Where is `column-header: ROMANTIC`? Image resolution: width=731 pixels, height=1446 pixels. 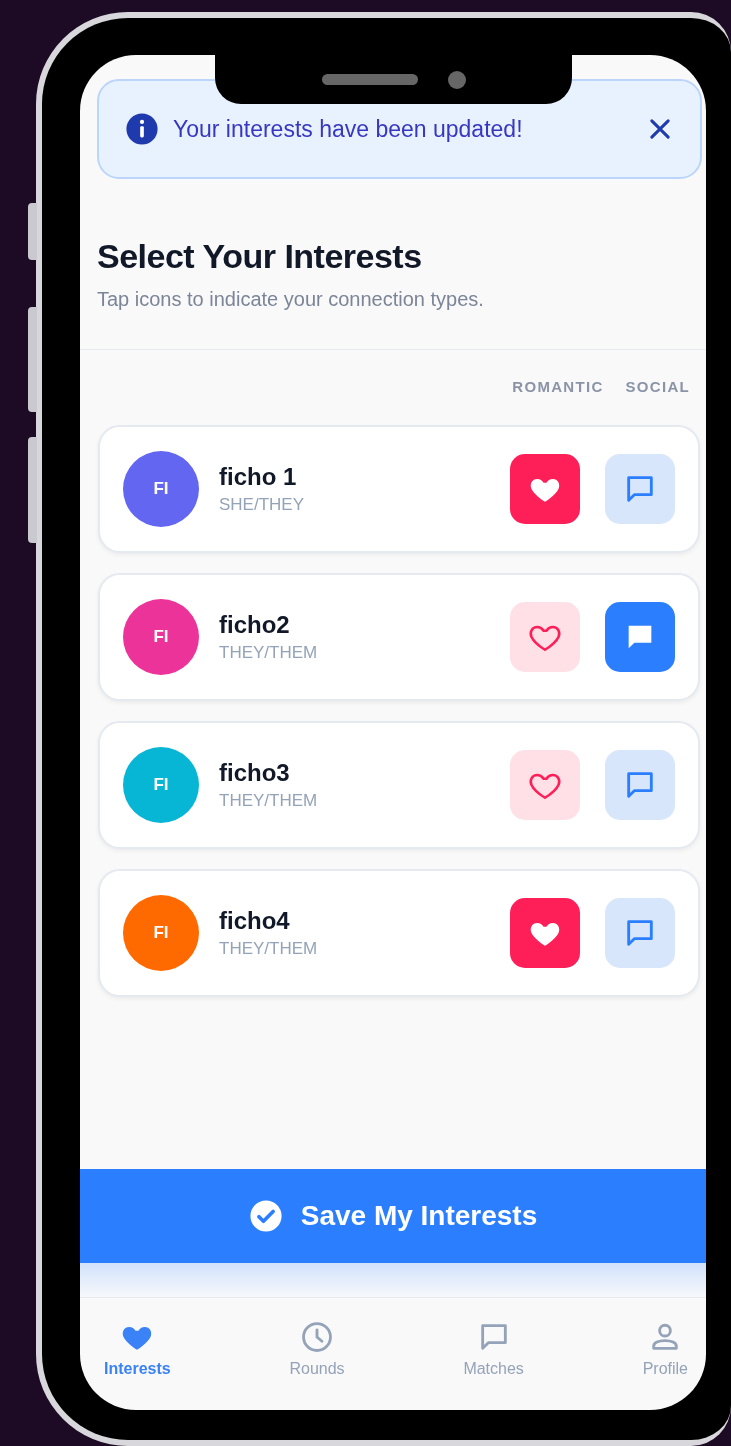 column-header: ROMANTIC is located at coordinates (558, 386).